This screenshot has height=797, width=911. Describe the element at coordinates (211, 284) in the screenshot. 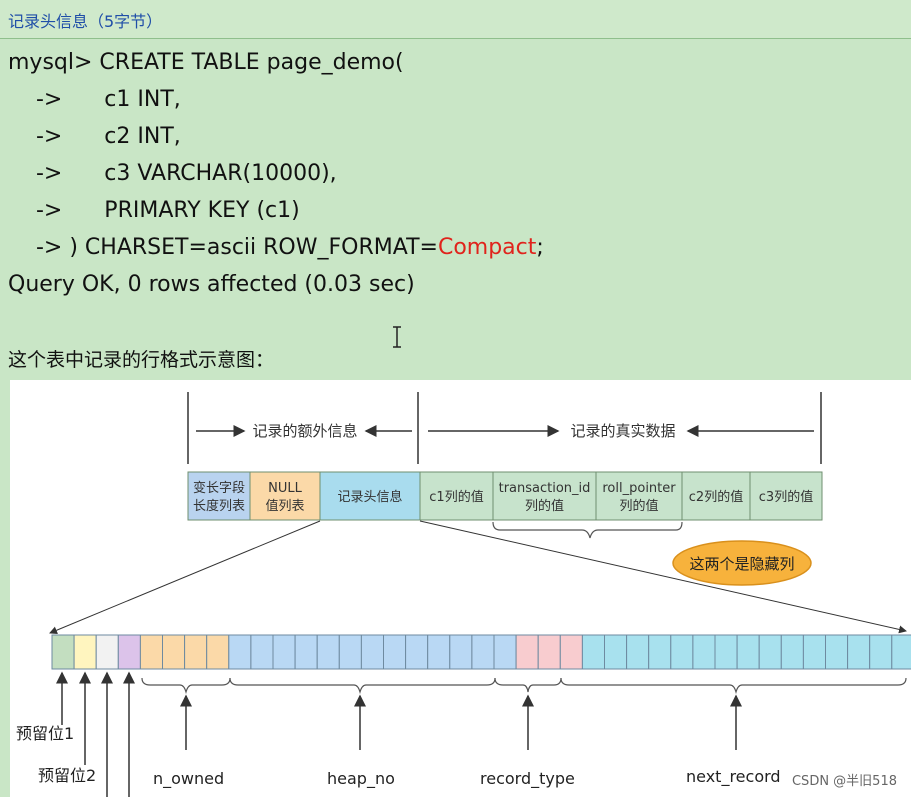

I see `code-line-7: Query OK, 0 rows affected (0.03 sec)` at that location.